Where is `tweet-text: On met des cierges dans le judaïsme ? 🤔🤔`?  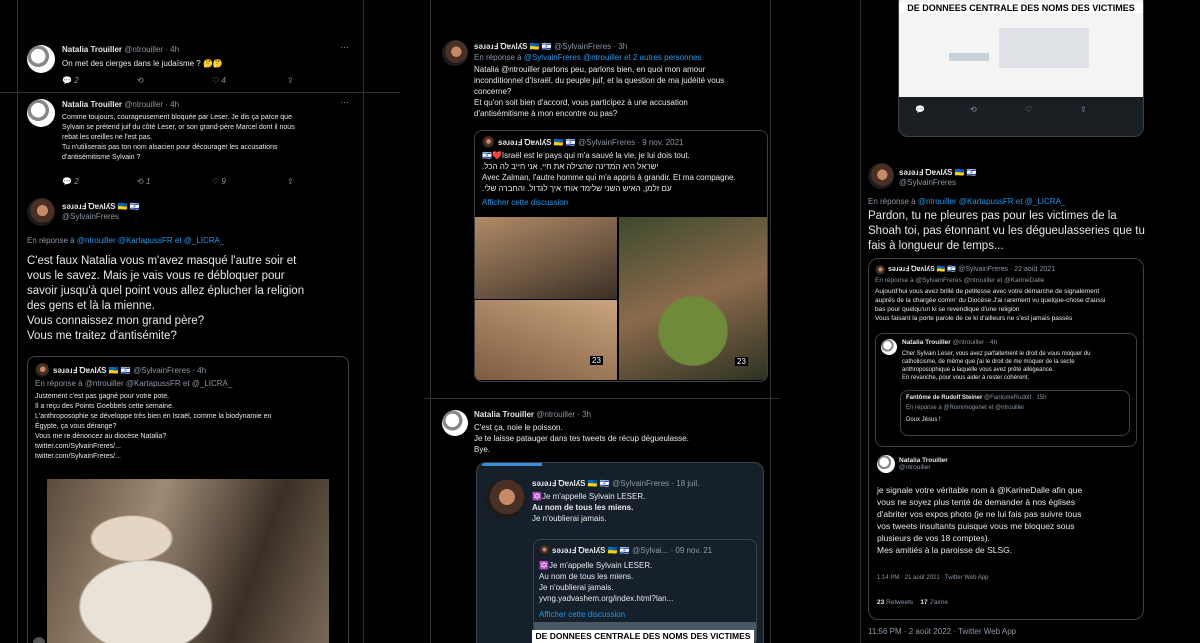
tweet-text: On met des cierges dans le judaïsme ? 🤔🤔 is located at coordinates (142, 63).